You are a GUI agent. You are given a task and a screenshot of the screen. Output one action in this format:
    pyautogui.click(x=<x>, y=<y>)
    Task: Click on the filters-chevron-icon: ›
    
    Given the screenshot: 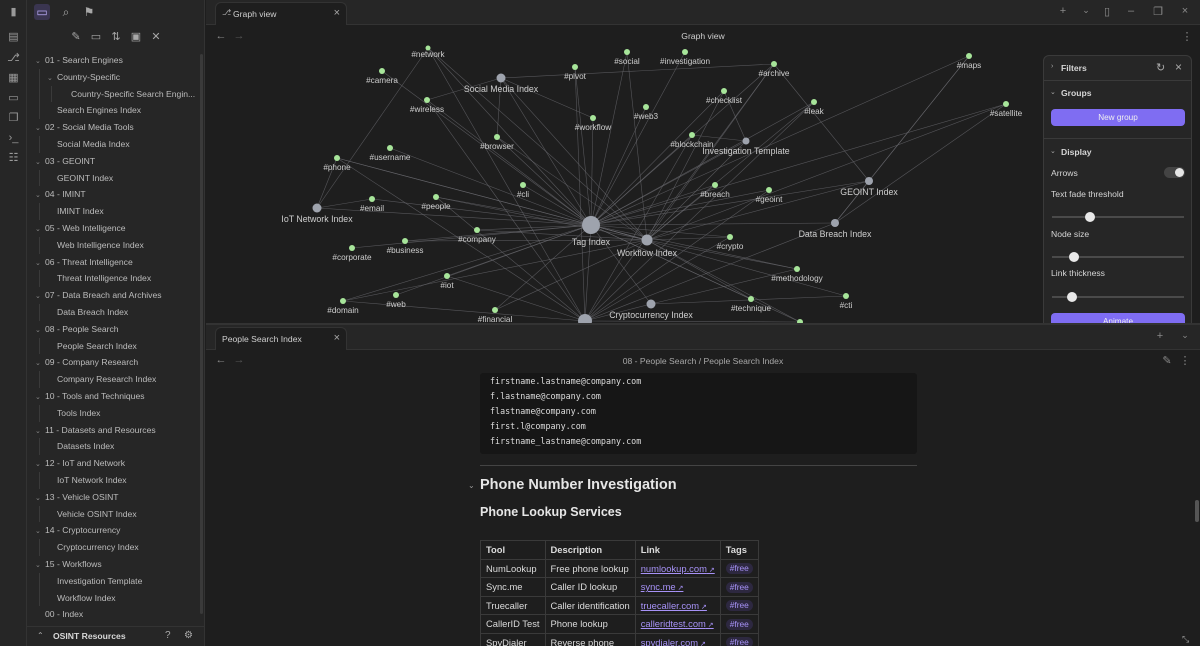 What is the action you would take?
    pyautogui.click(x=1052, y=66)
    